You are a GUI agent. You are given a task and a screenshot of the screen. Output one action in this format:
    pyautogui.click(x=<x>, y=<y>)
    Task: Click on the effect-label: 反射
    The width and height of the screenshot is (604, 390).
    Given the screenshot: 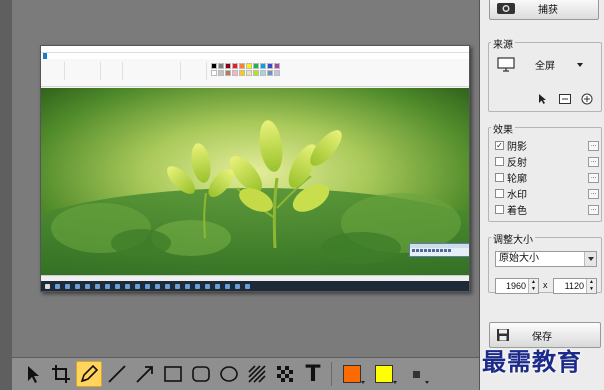 What is the action you would take?
    pyautogui.click(x=517, y=163)
    